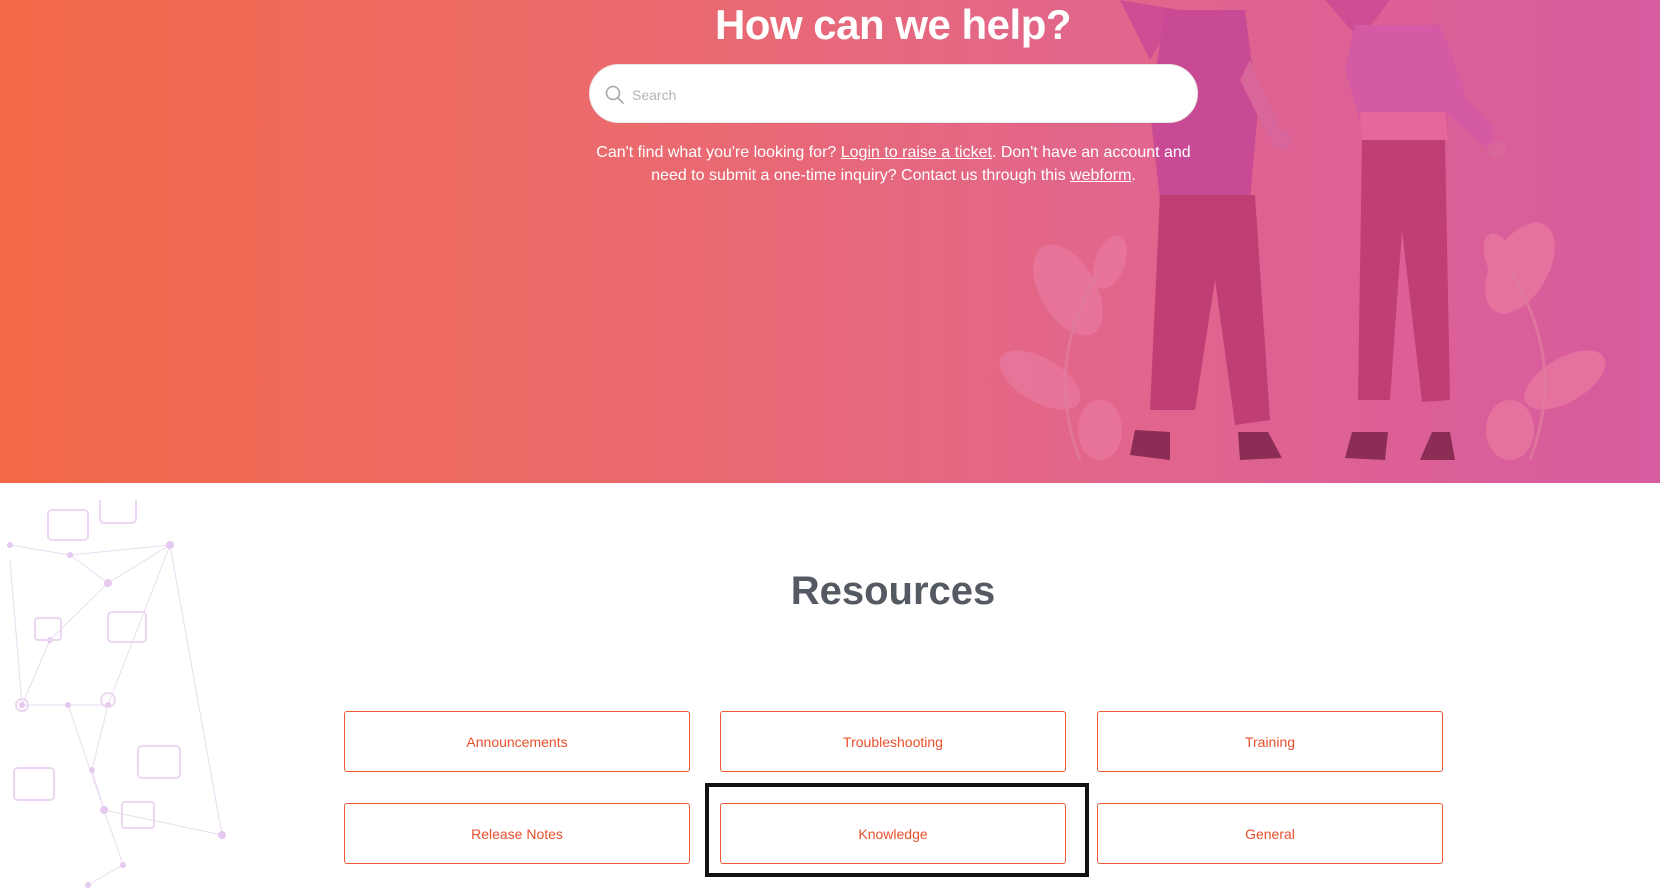  Describe the element at coordinates (1100, 175) in the screenshot. I see `webform-link: webform` at that location.